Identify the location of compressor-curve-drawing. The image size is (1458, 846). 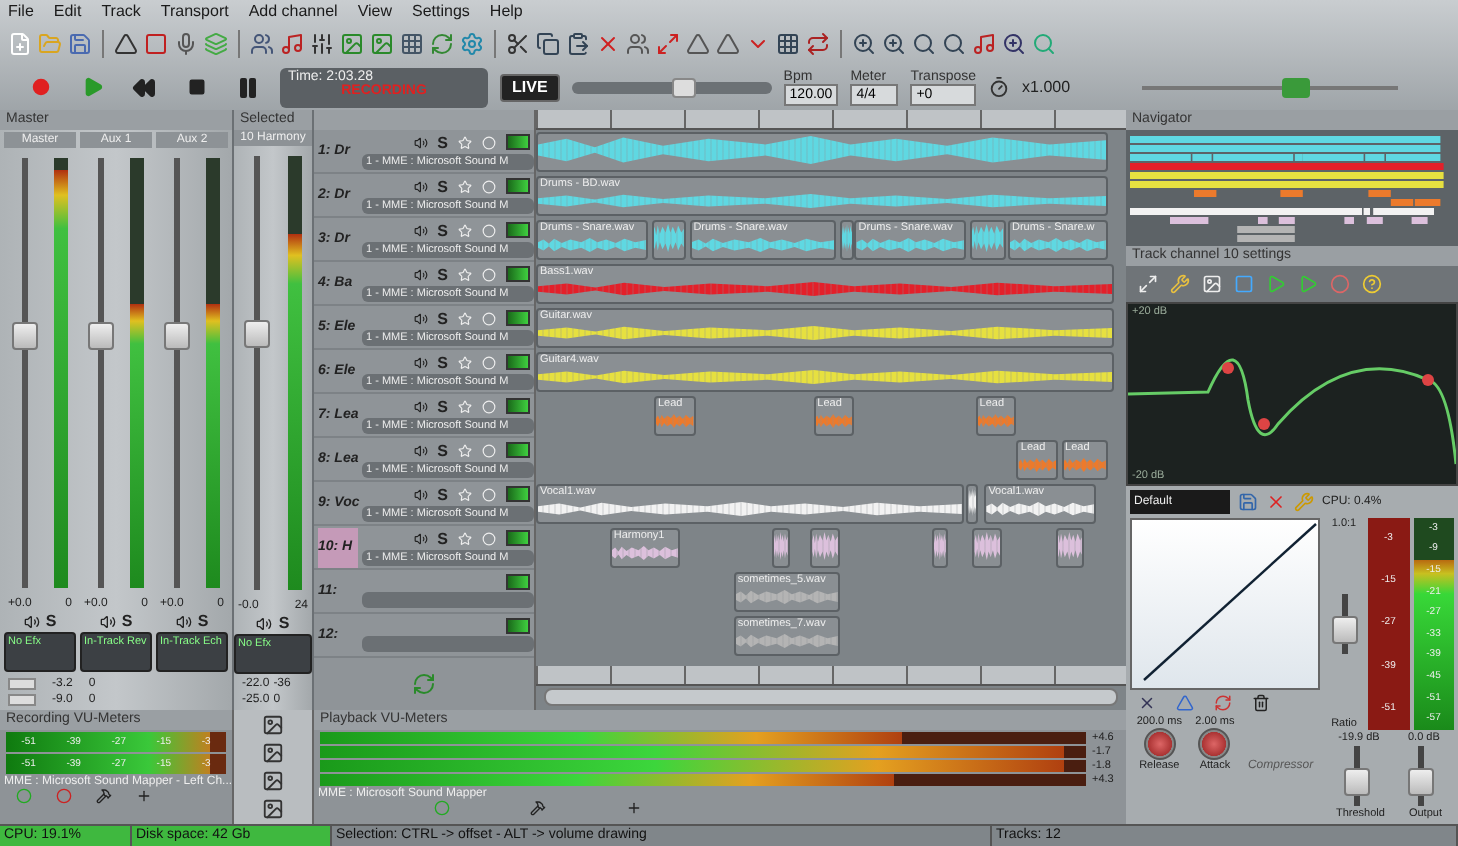
(1225, 604).